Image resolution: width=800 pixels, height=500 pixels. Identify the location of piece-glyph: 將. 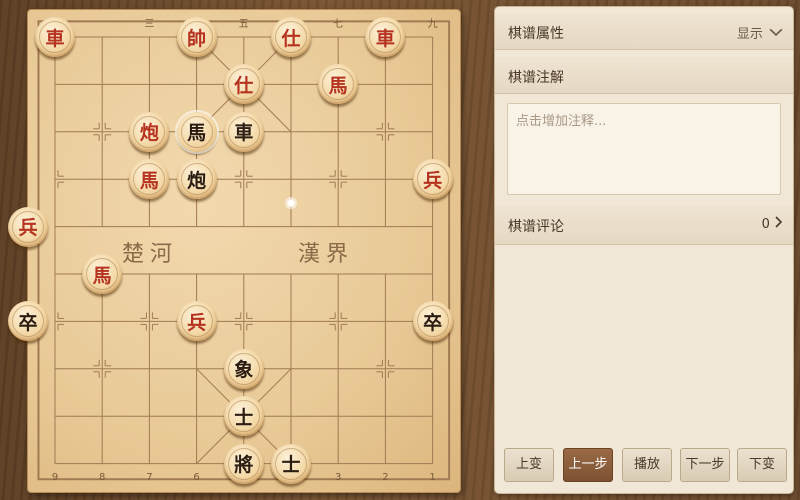
(244, 465).